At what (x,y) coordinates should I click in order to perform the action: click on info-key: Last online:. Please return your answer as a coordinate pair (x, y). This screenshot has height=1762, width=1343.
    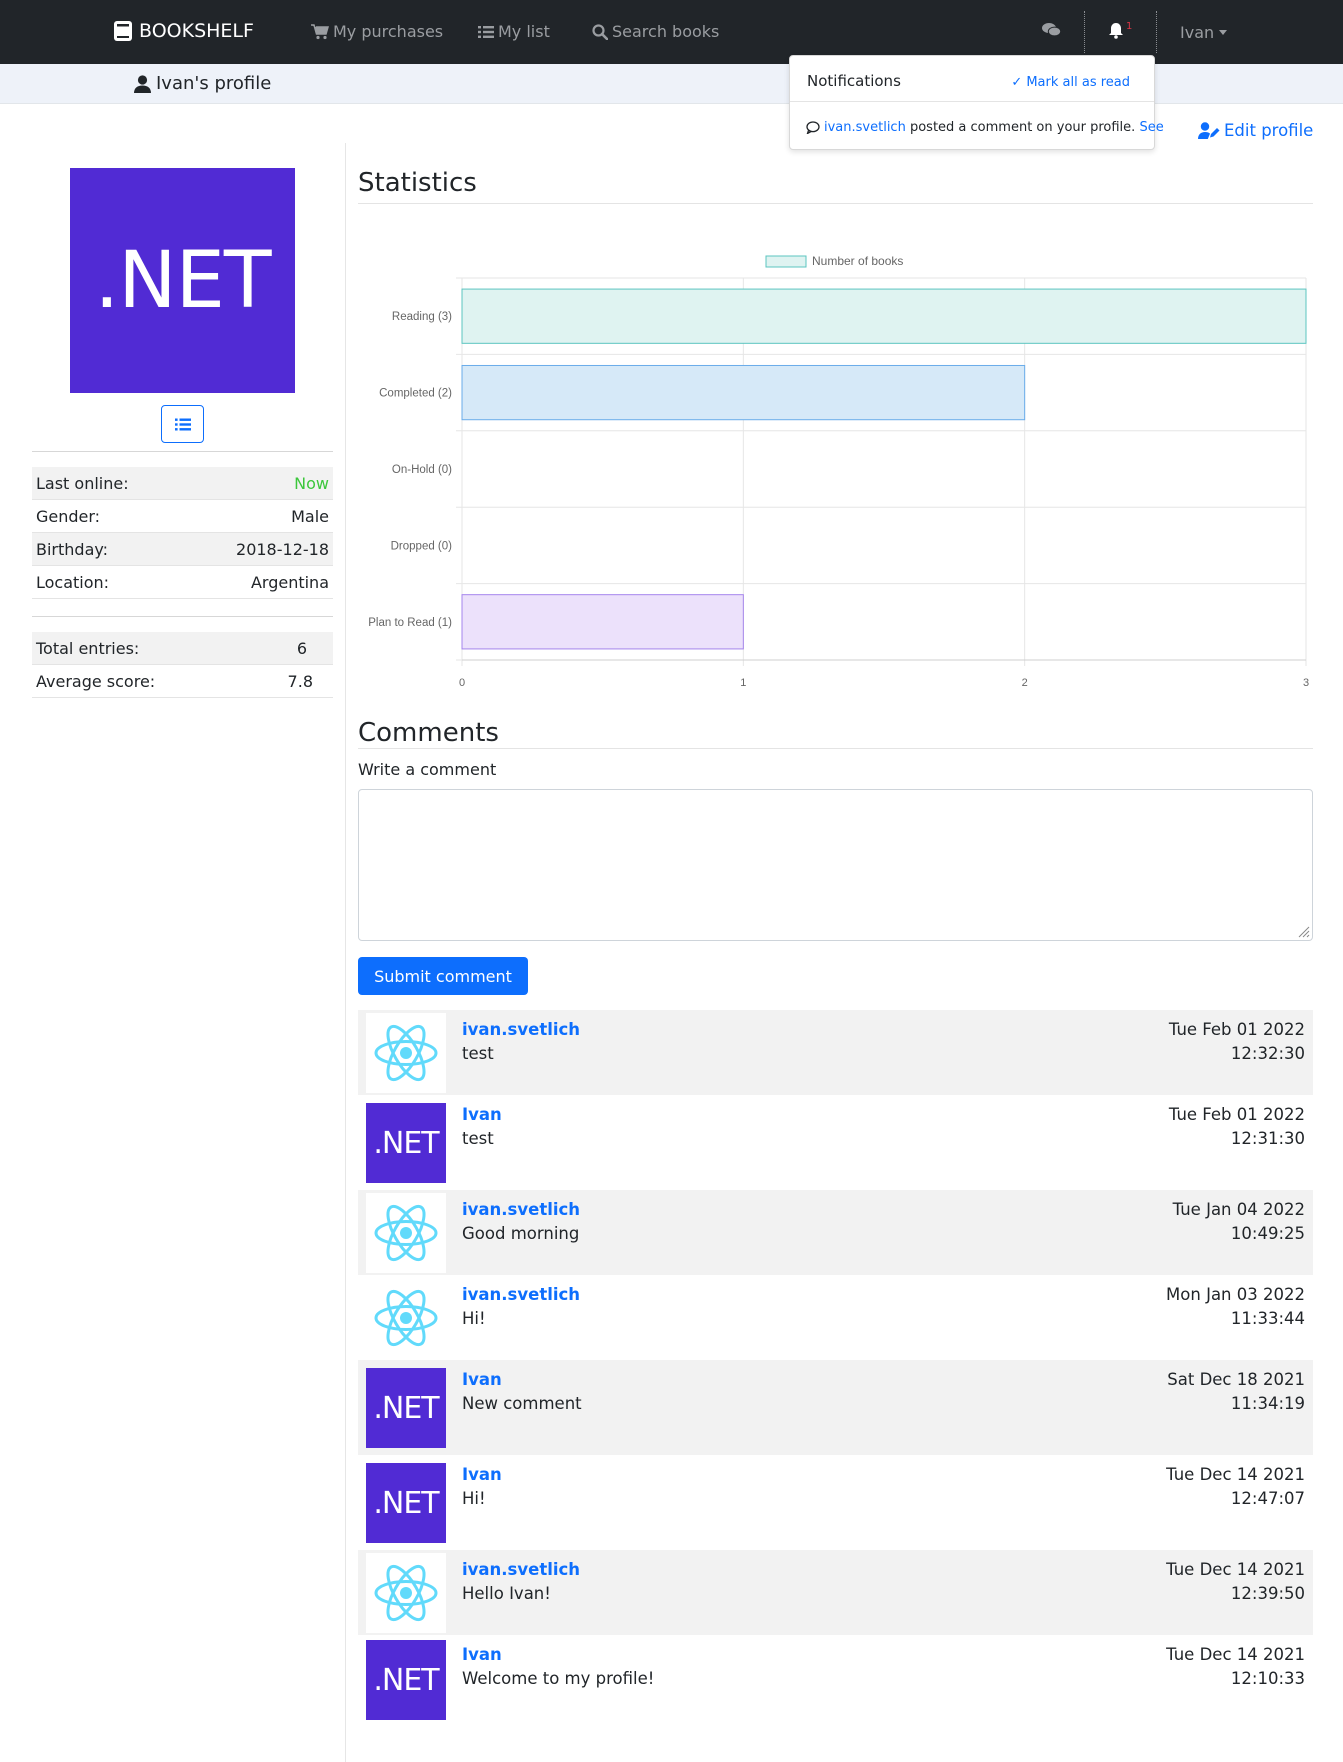
    Looking at the image, I should click on (82, 483).